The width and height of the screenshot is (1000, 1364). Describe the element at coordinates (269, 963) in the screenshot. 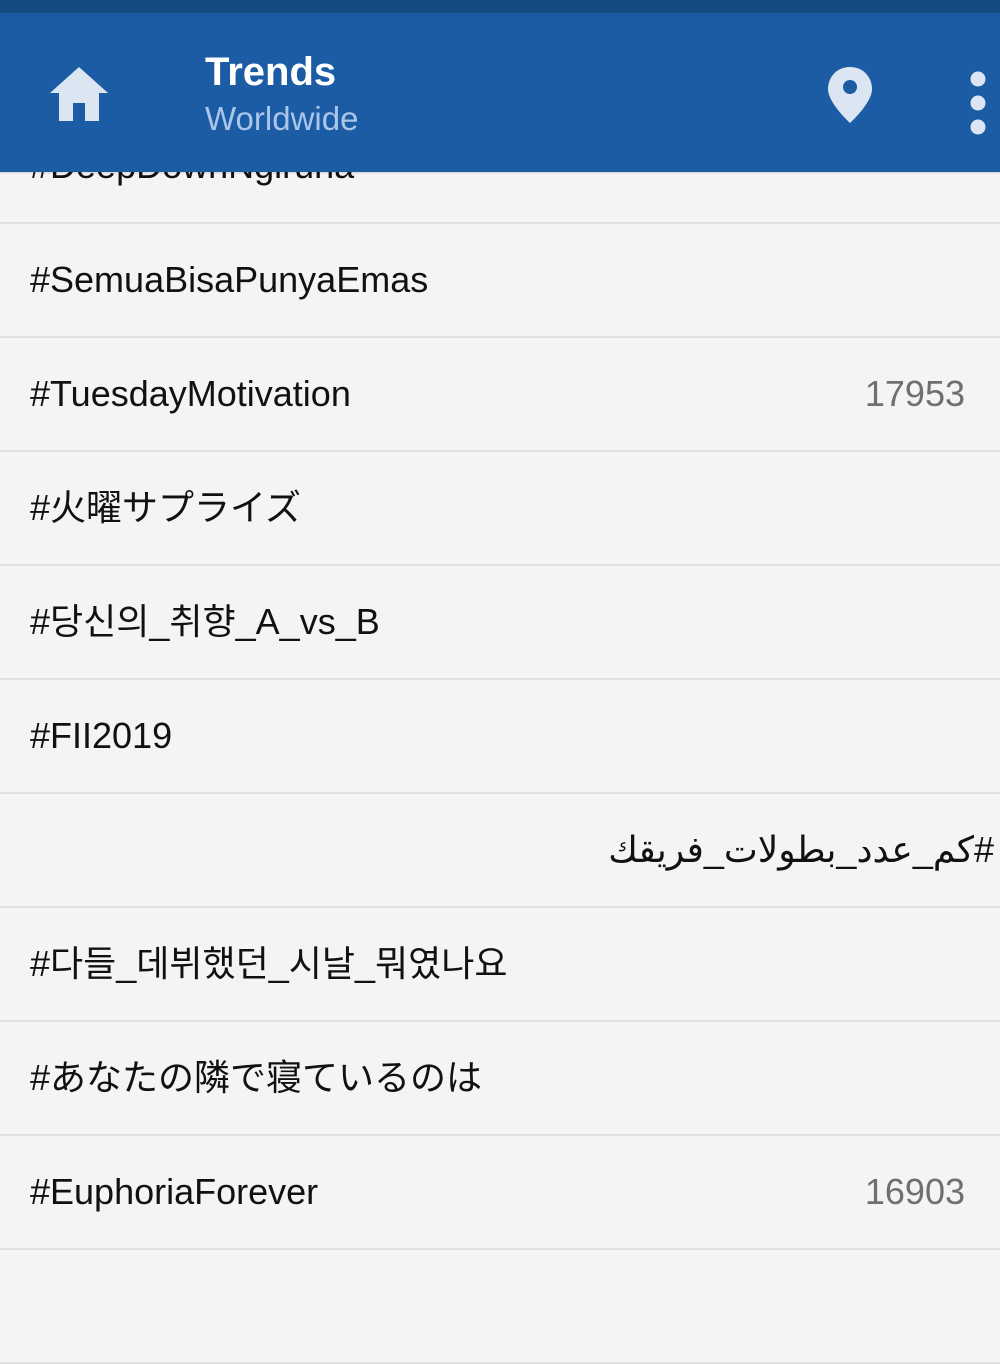

I see `trend-name: #다들_데뷔했던_시날_뭐였나요` at that location.